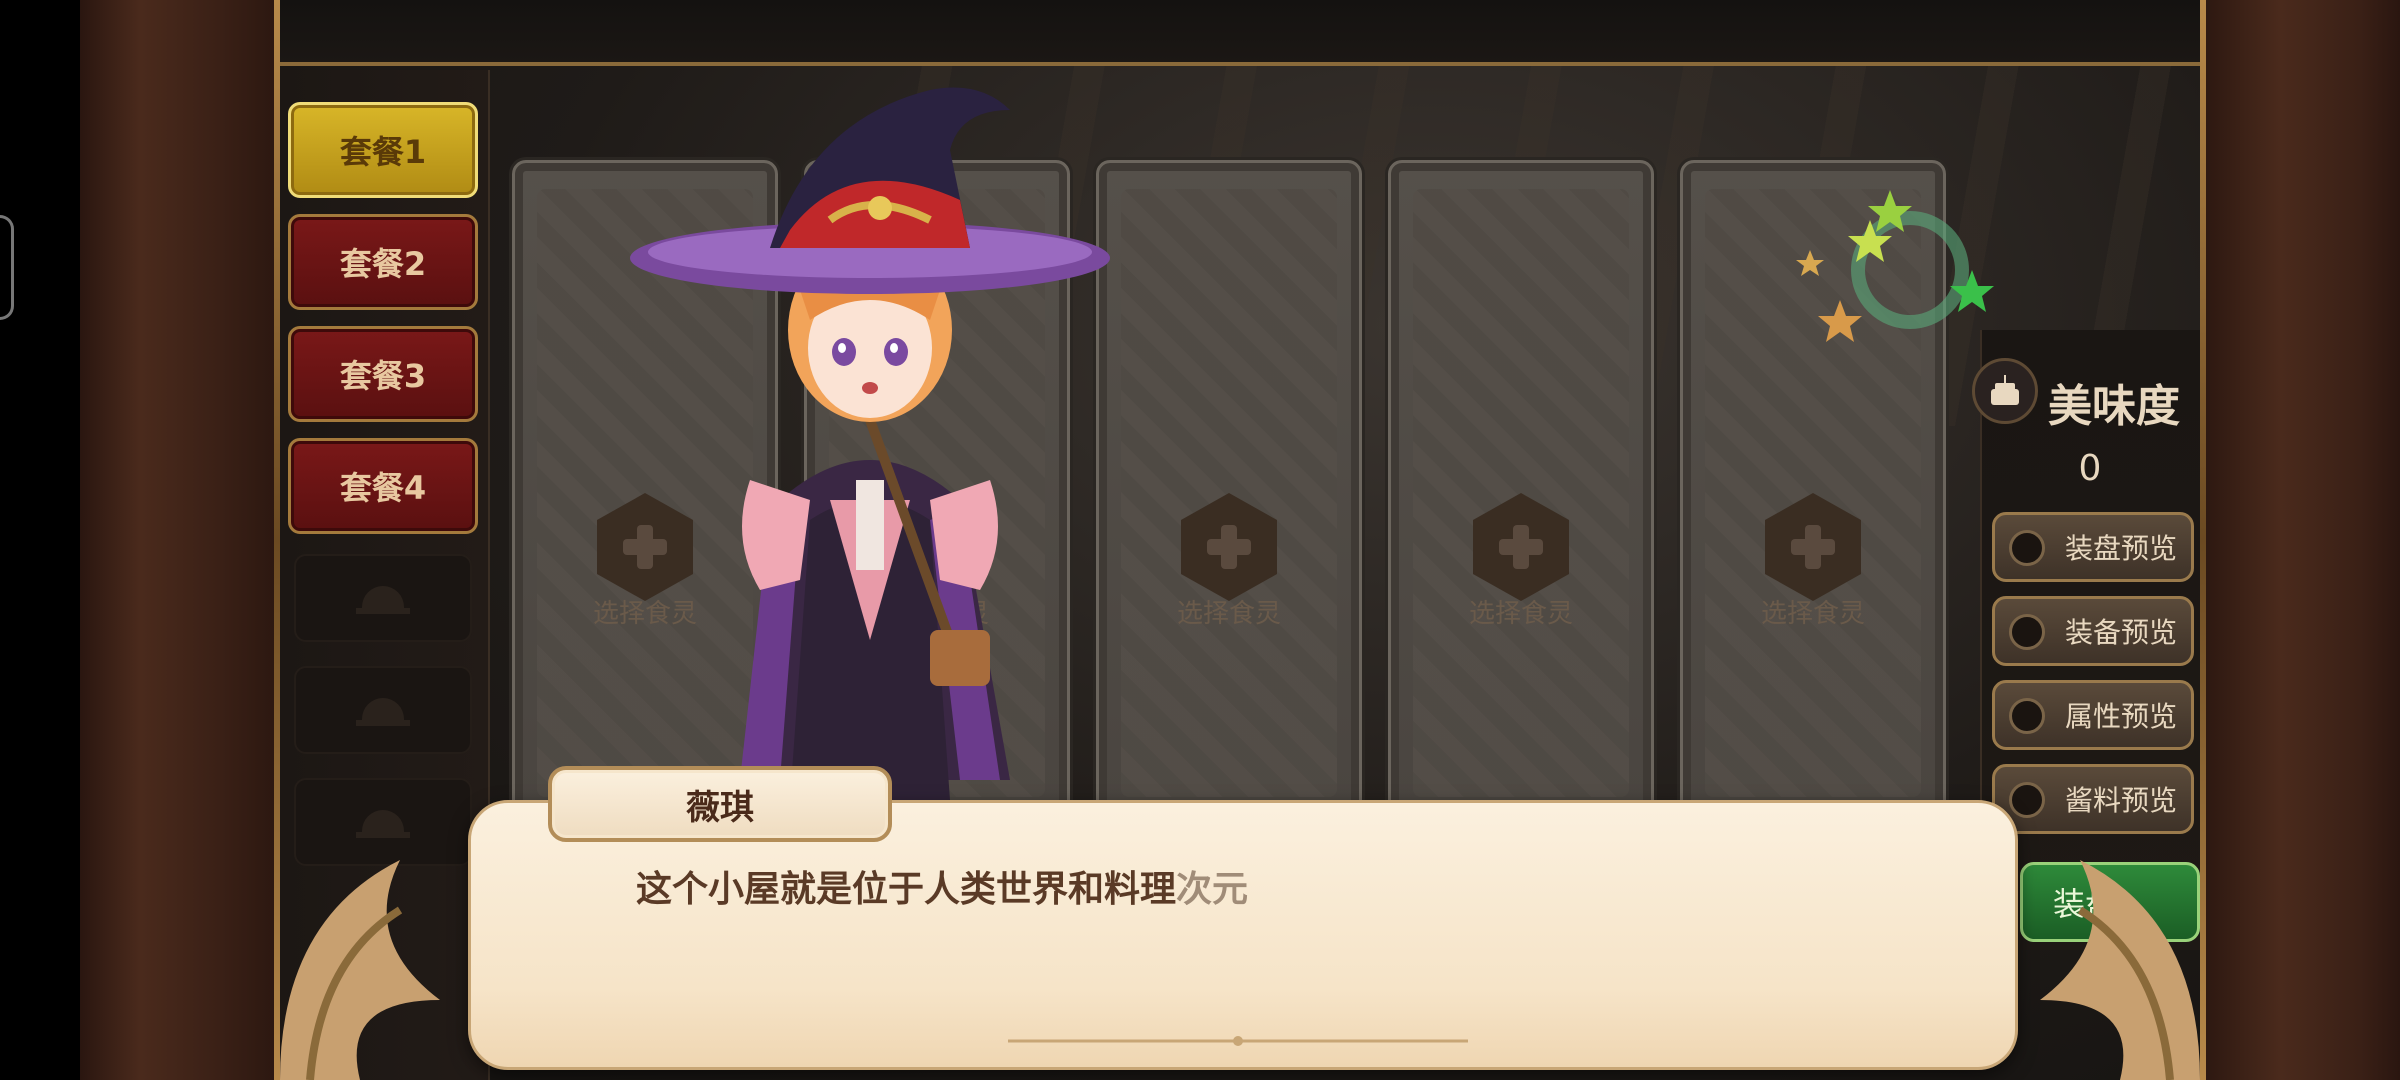 This screenshot has width=2400, height=1080. What do you see at coordinates (942, 889) in the screenshot?
I see `dialog-text: 这个小屋就是位于人类世界和料理次元` at bounding box center [942, 889].